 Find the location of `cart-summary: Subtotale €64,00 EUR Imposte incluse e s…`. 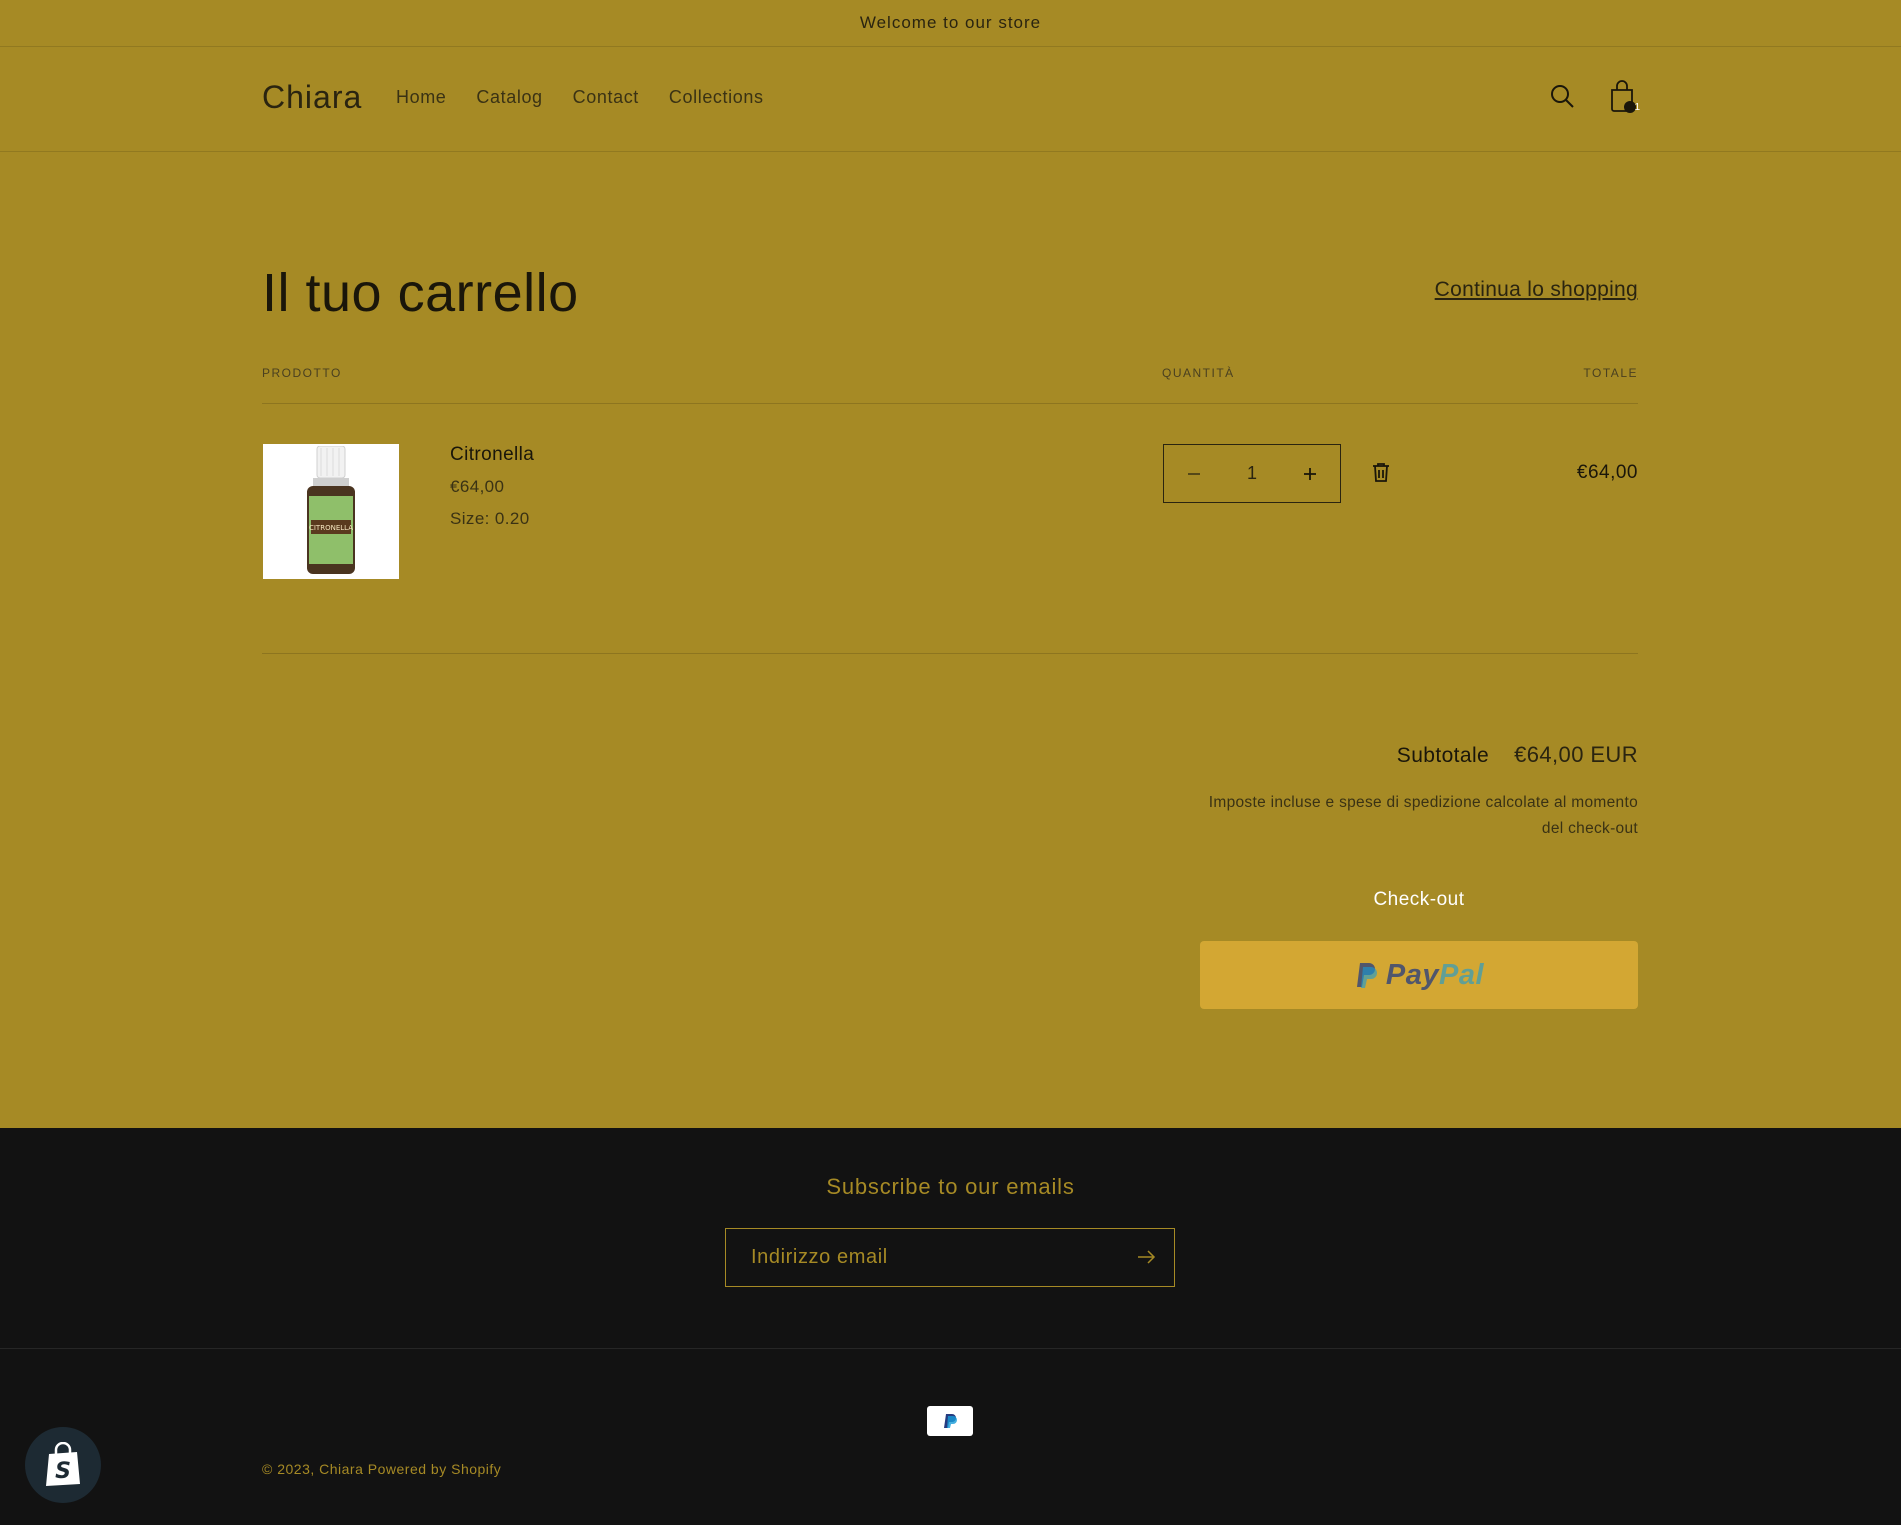

cart-summary: Subtotale €64,00 EUR Imposte incluse e s… is located at coordinates (1418, 875).